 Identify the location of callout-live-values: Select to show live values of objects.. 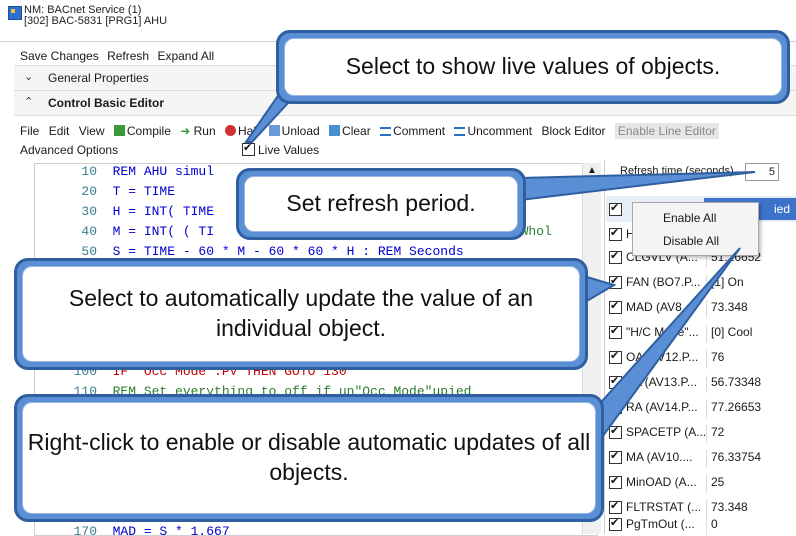
(533, 67).